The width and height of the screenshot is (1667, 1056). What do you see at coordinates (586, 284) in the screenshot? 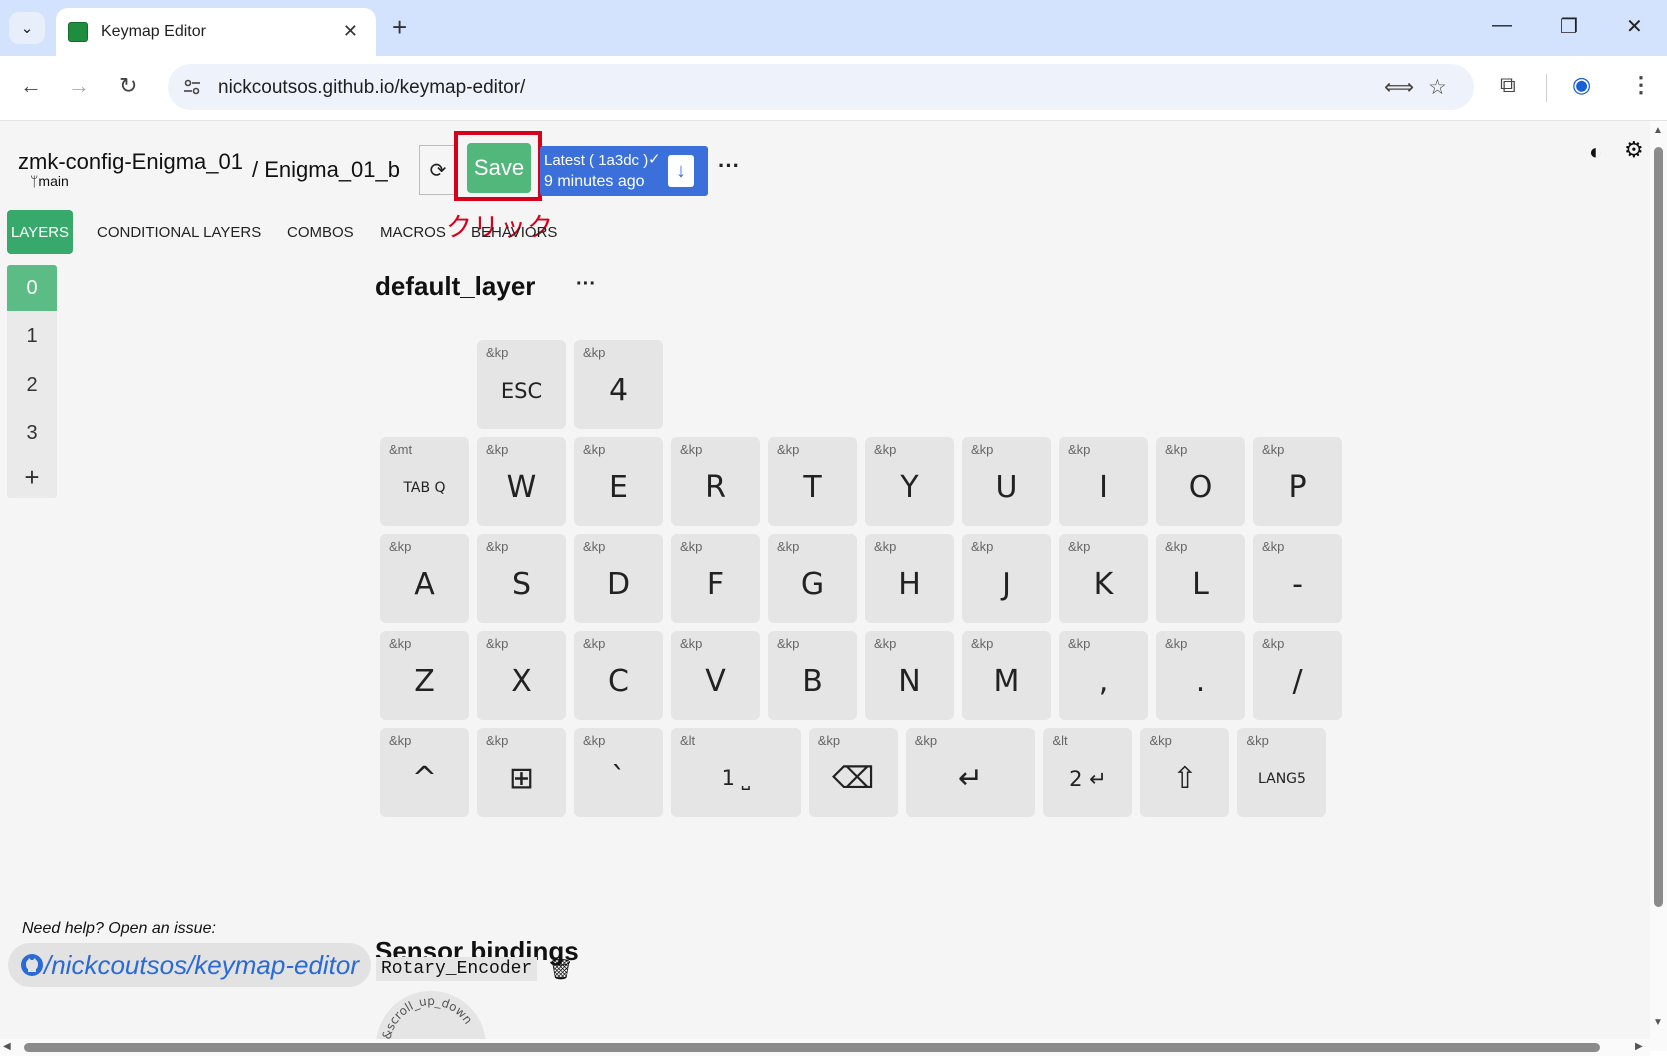
I see `layer-options-icon: ···` at bounding box center [586, 284].